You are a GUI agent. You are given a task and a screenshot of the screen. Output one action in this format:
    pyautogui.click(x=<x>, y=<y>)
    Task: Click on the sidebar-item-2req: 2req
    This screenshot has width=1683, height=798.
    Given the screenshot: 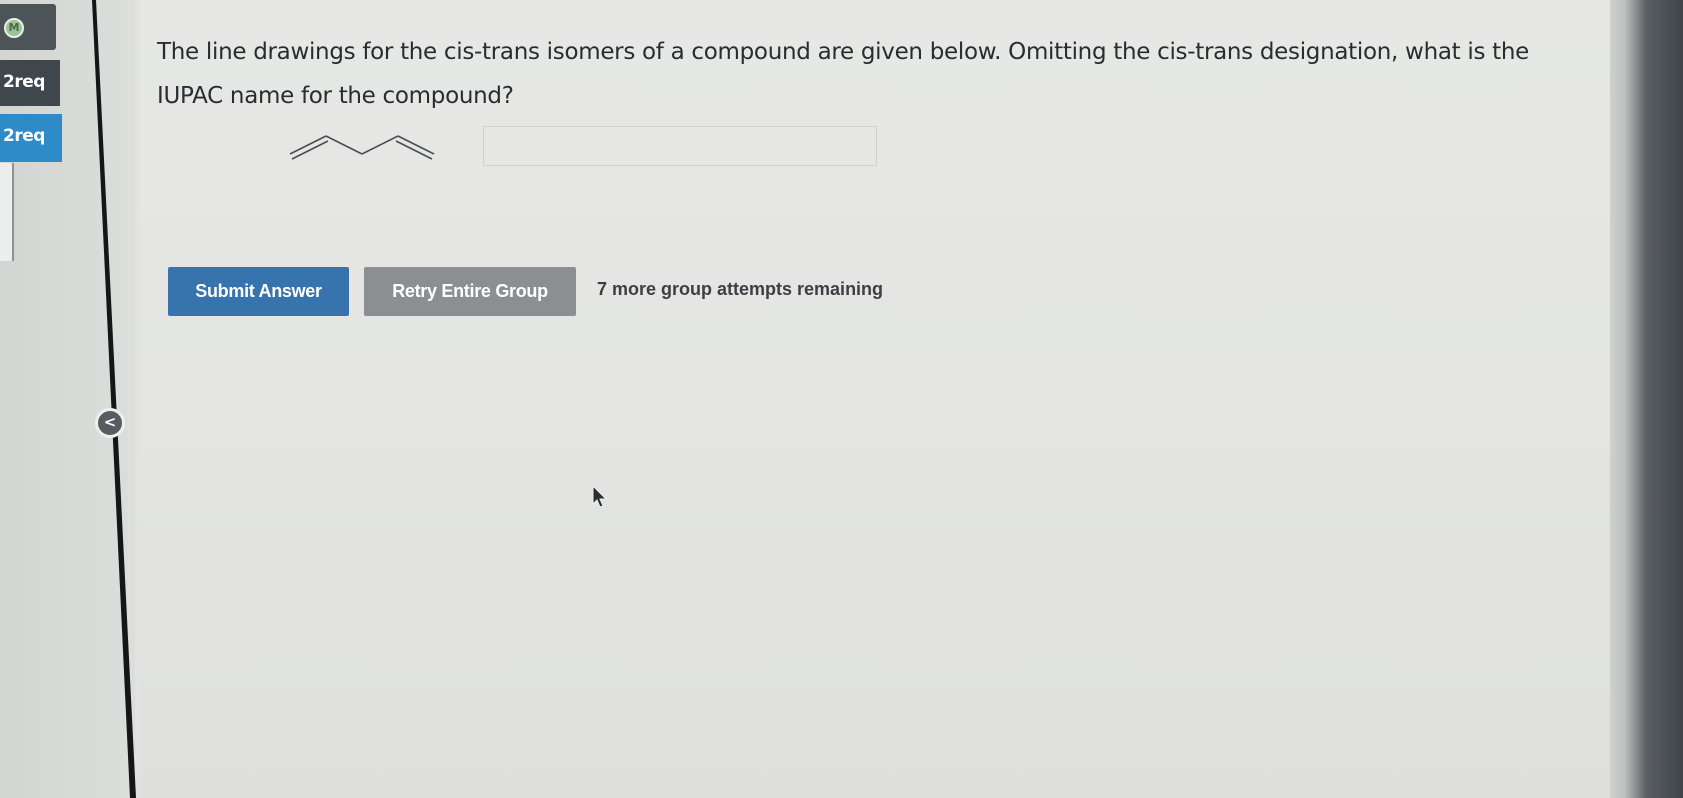 What is the action you would take?
    pyautogui.click(x=30, y=83)
    